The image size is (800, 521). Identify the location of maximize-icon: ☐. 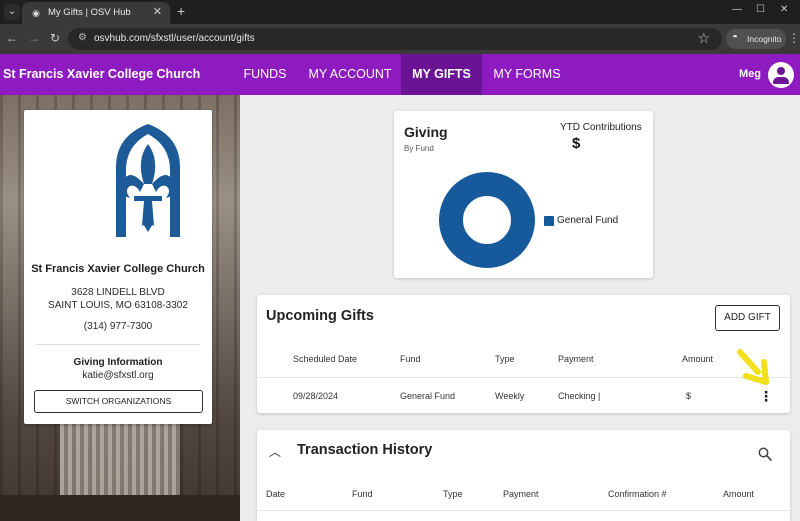
(760, 9).